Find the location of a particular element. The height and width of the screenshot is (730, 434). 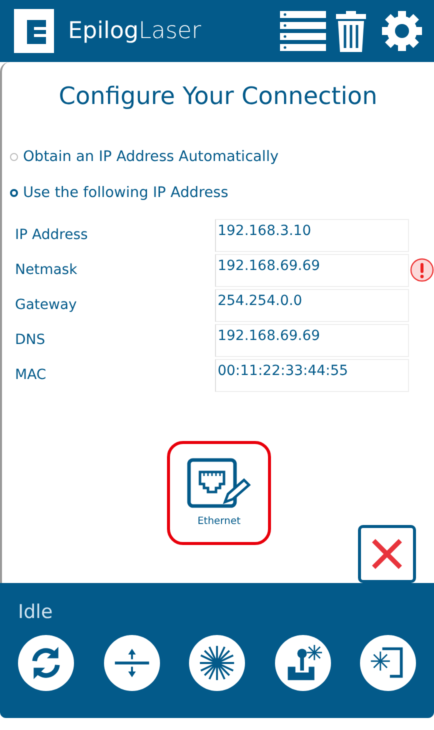

field-label: Netmask is located at coordinates (46, 270).